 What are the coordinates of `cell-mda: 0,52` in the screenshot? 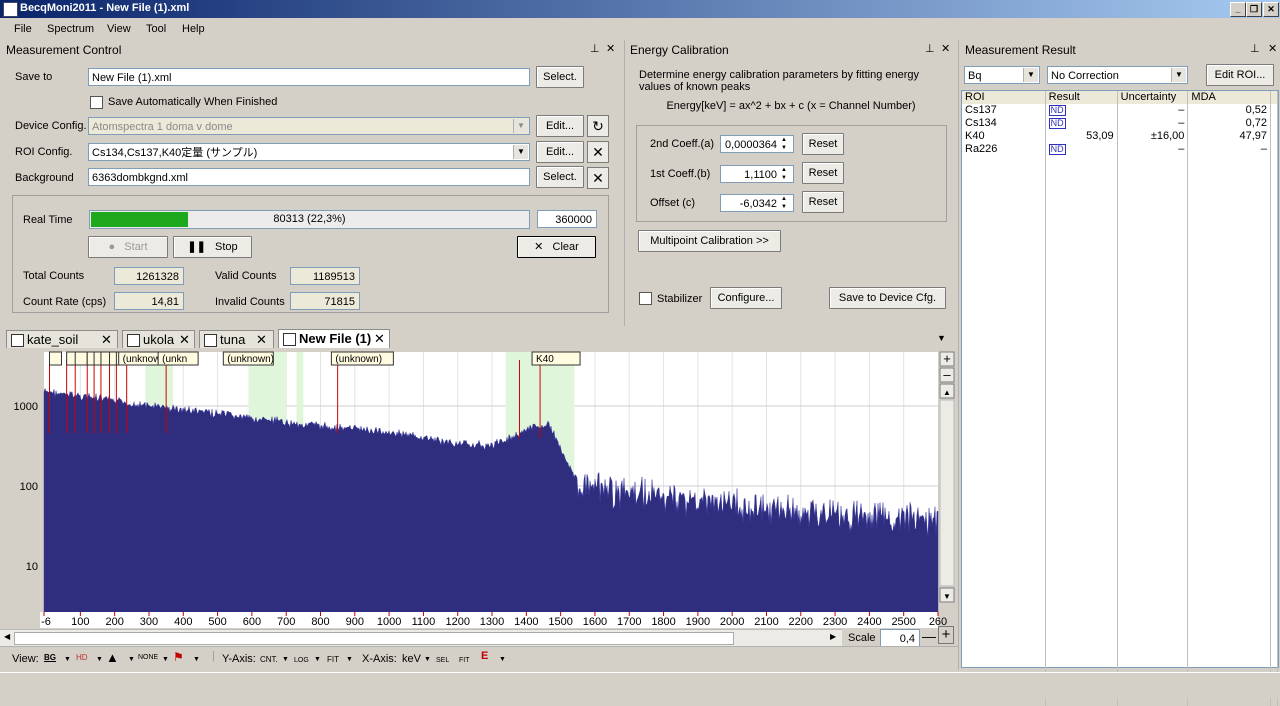 It's located at (1229, 110).